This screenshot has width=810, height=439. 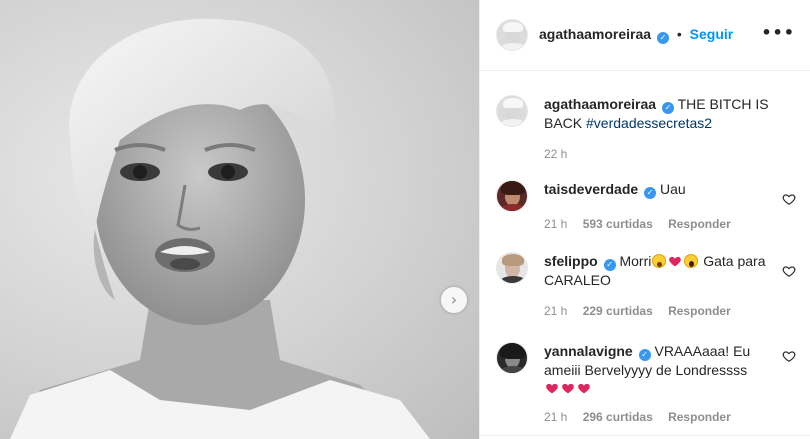 What do you see at coordinates (512, 35) in the screenshot?
I see `author-avatar` at bounding box center [512, 35].